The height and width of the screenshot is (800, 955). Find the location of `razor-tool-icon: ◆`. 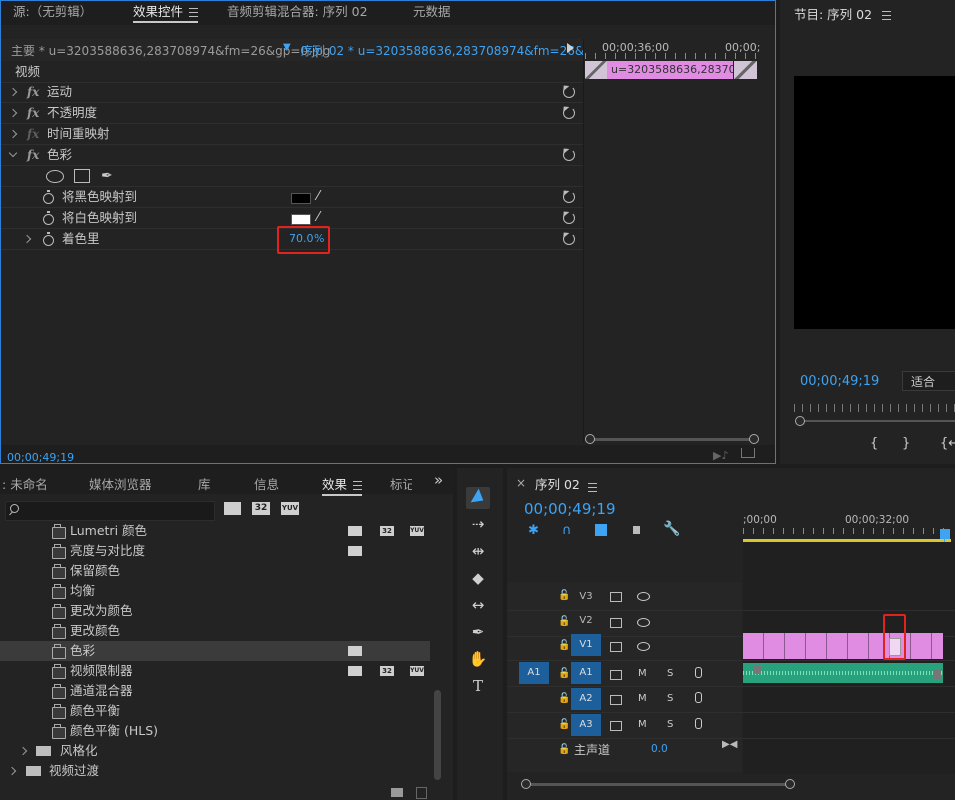

razor-tool-icon: ◆ is located at coordinates (478, 578).